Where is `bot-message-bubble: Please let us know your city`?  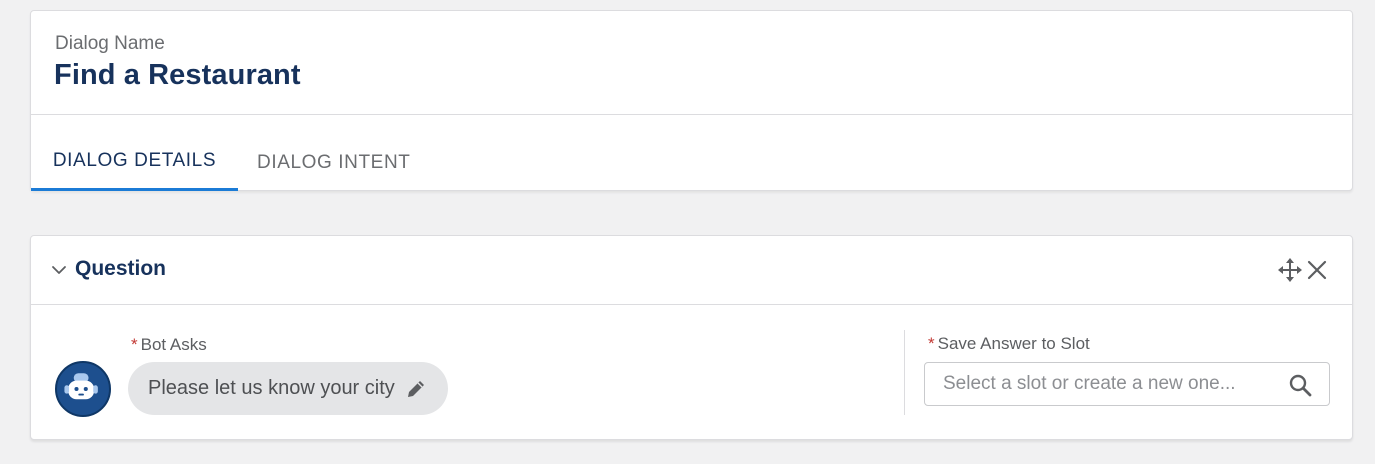 bot-message-bubble: Please let us know your city is located at coordinates (288, 388).